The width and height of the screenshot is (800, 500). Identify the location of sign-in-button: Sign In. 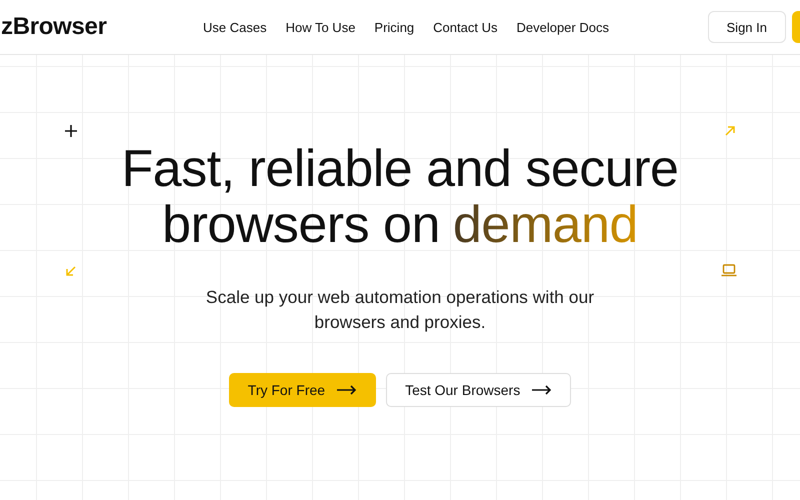
(747, 27).